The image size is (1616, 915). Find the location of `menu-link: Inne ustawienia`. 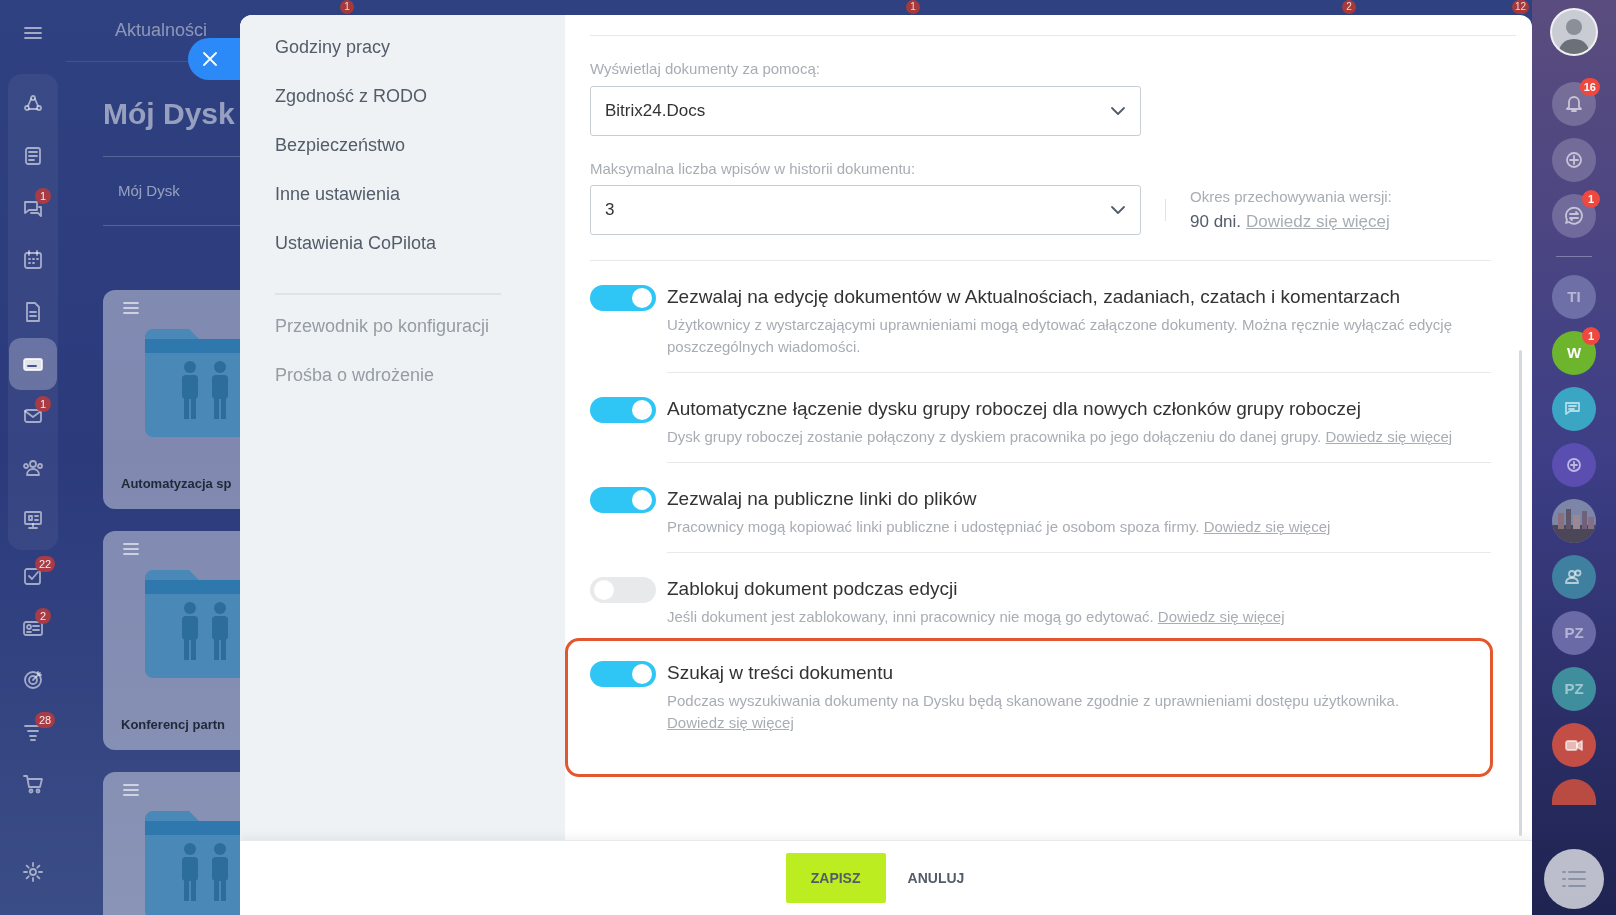

menu-link: Inne ustawienia is located at coordinates (420, 203).